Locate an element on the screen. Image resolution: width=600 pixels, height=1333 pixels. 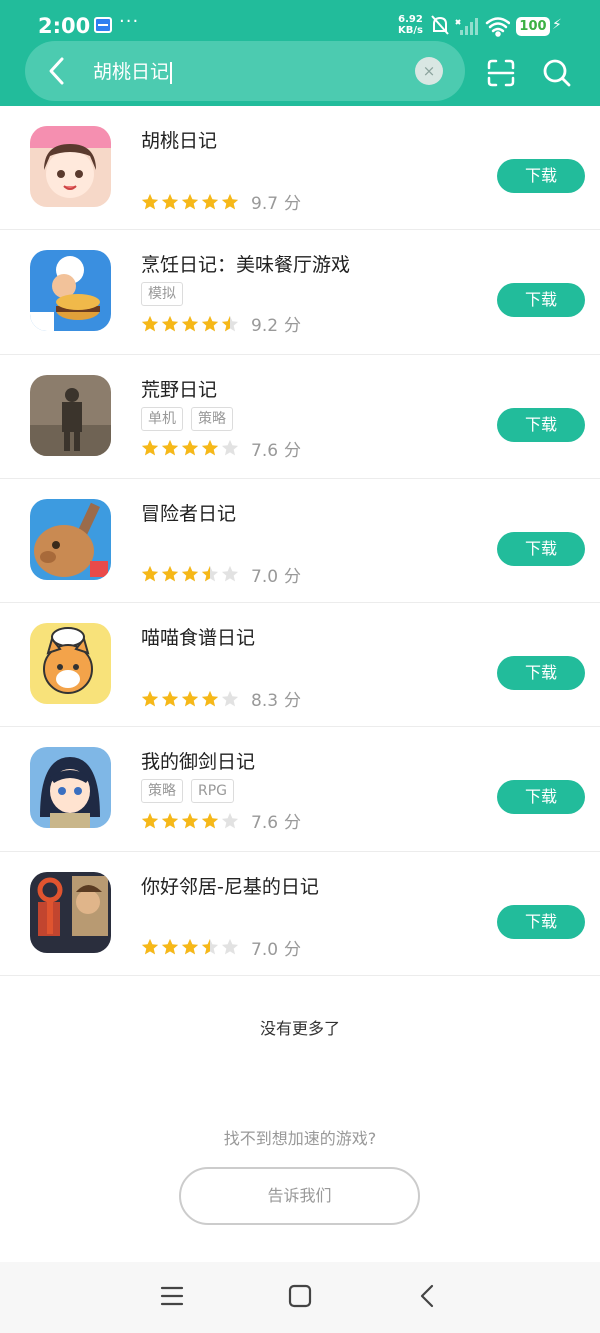
game-list-item: 烹饪日记：美味餐厅游戏 模拟 9.2 分 下载 is located at coordinates (300, 292).